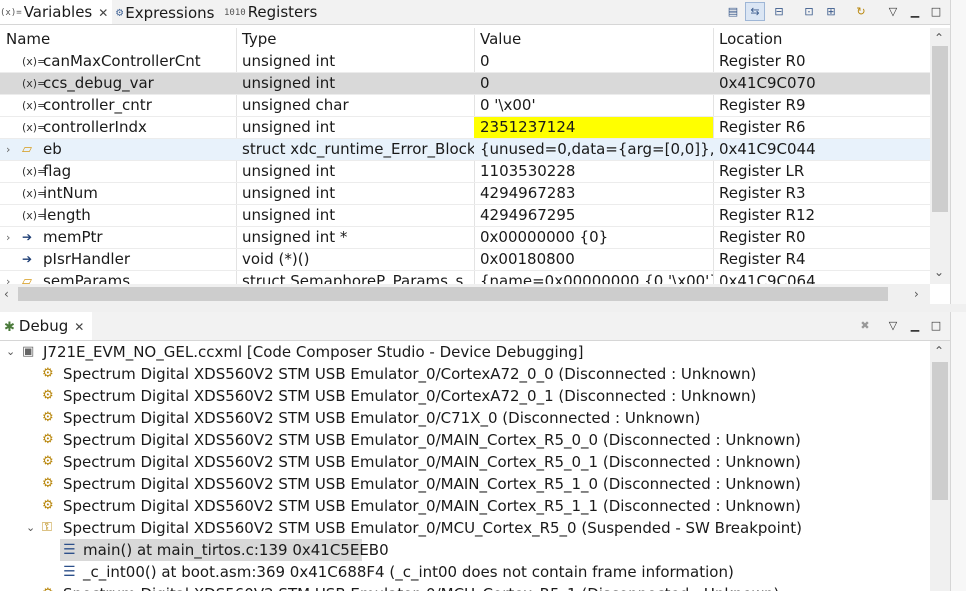 The height and width of the screenshot is (591, 966). Describe the element at coordinates (762, 259) in the screenshot. I see `var-location: Register R4` at that location.